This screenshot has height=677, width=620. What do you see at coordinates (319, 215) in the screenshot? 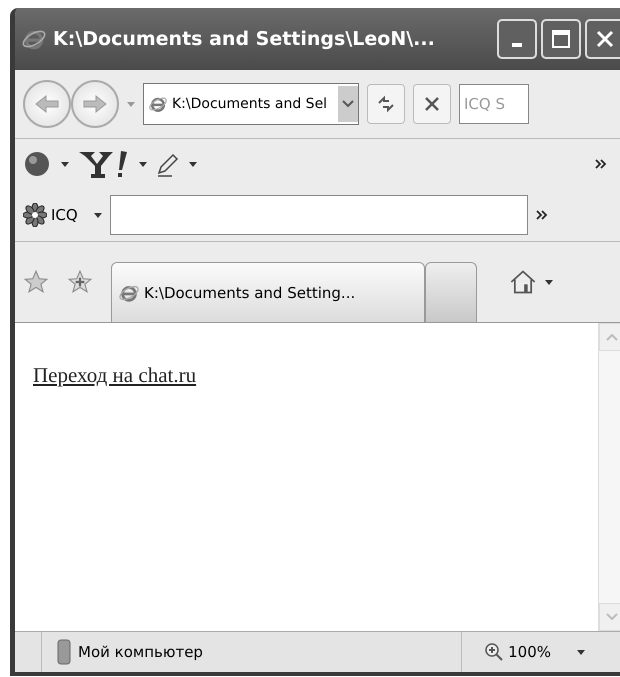
I see `icq-search-field` at bounding box center [319, 215].